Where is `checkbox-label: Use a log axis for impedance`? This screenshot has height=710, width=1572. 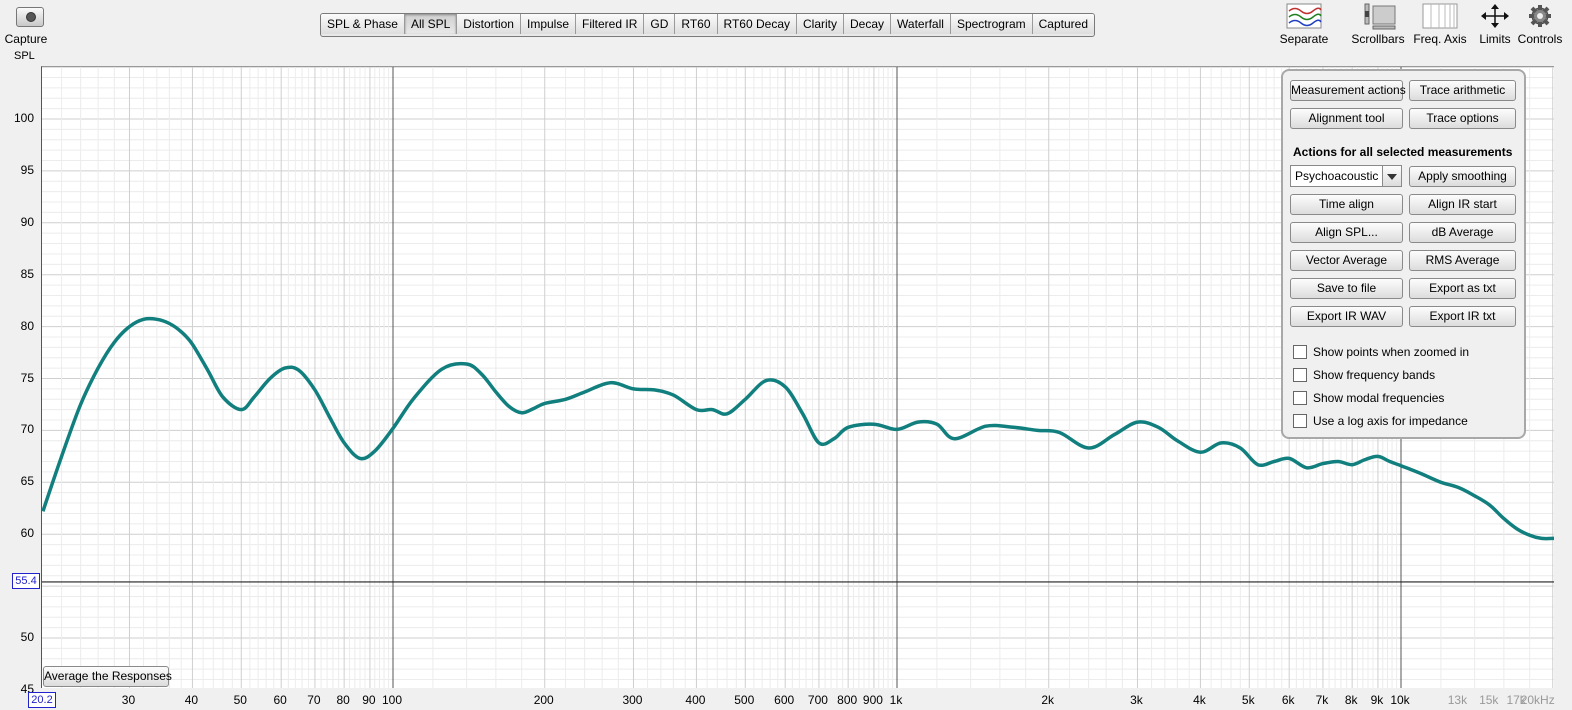 checkbox-label: Use a log axis for impedance is located at coordinates (1390, 421).